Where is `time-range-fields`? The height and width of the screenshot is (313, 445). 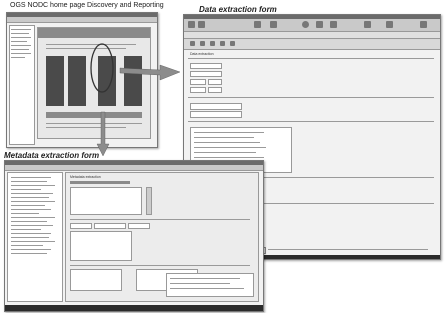
time-range-fields is located at coordinates (206, 66).